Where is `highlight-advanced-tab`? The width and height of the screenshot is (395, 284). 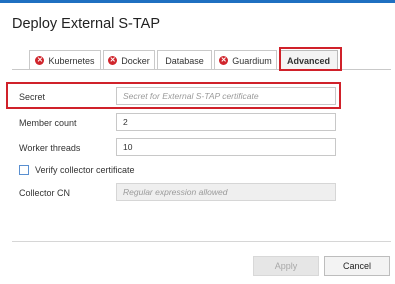 highlight-advanced-tab is located at coordinates (310, 59).